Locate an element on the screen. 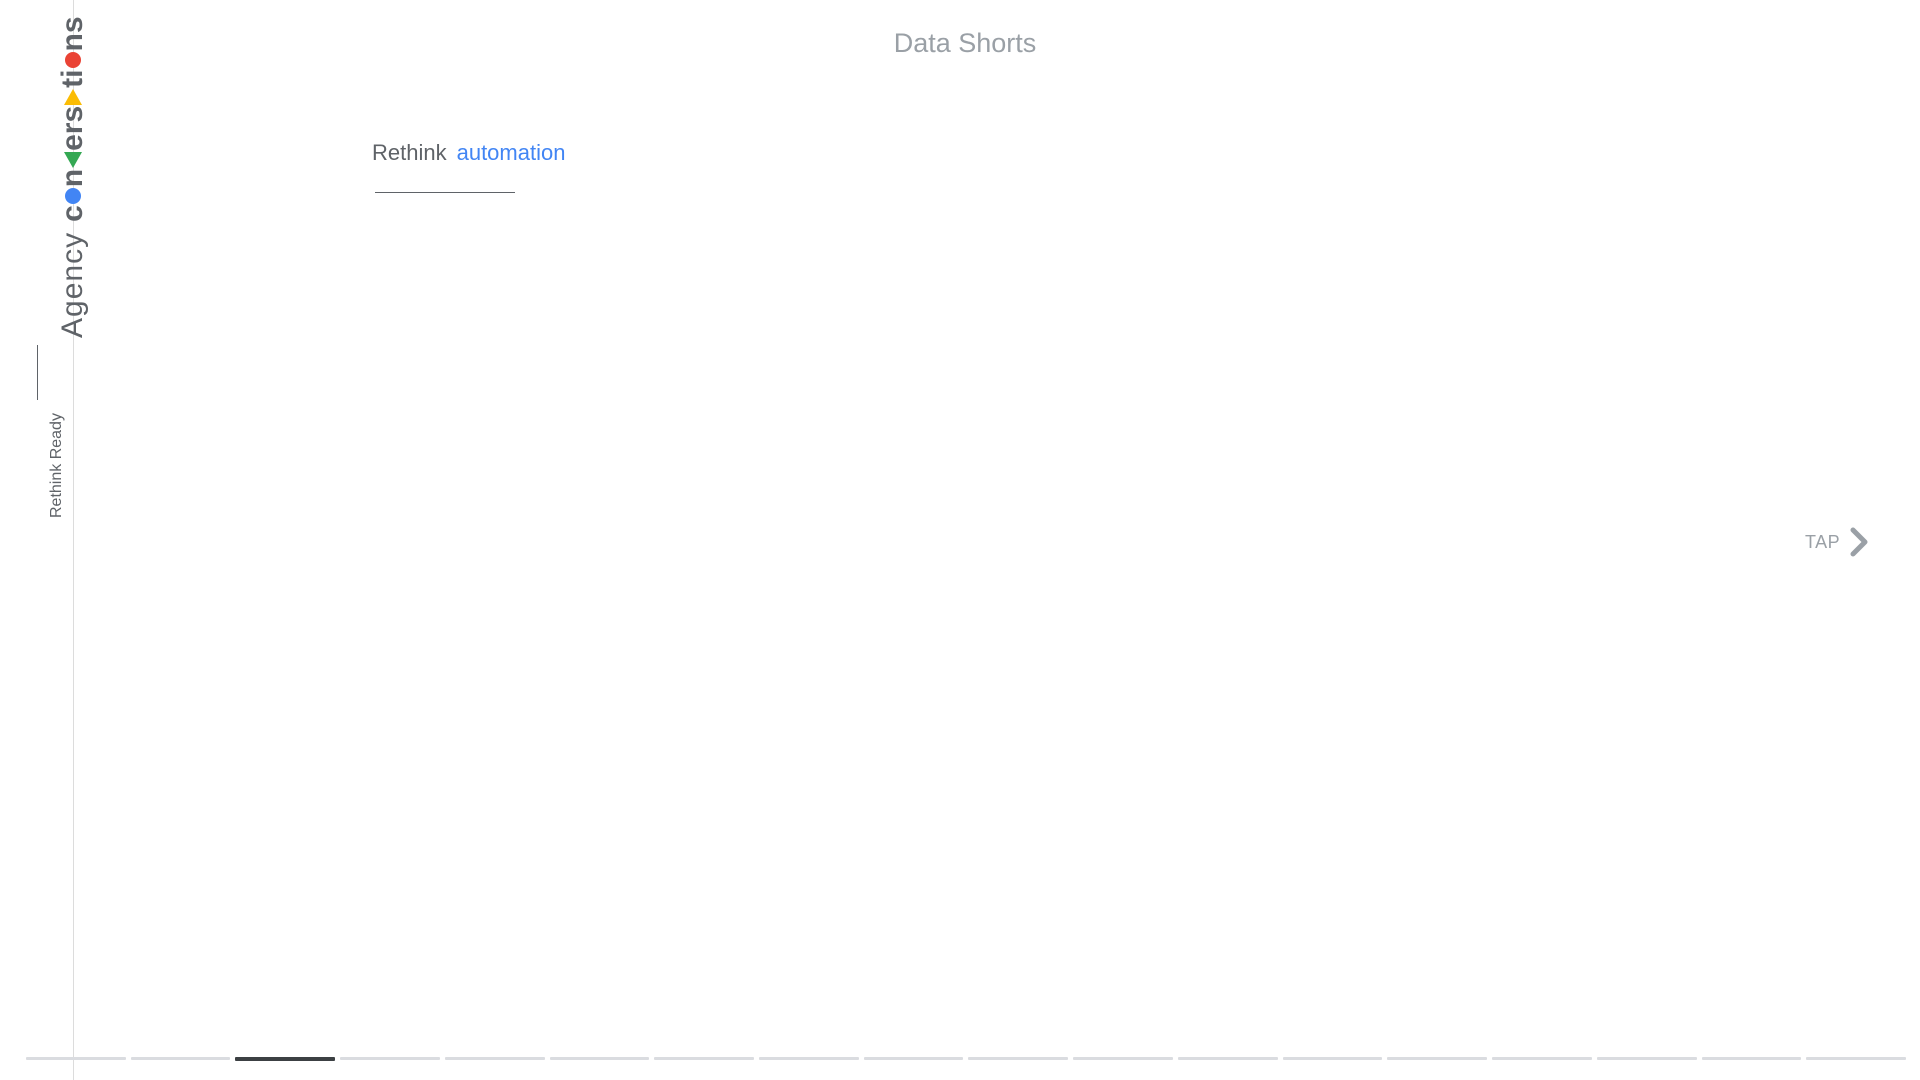 This screenshot has height=1080, width=1920. headline-underline is located at coordinates (445, 192).